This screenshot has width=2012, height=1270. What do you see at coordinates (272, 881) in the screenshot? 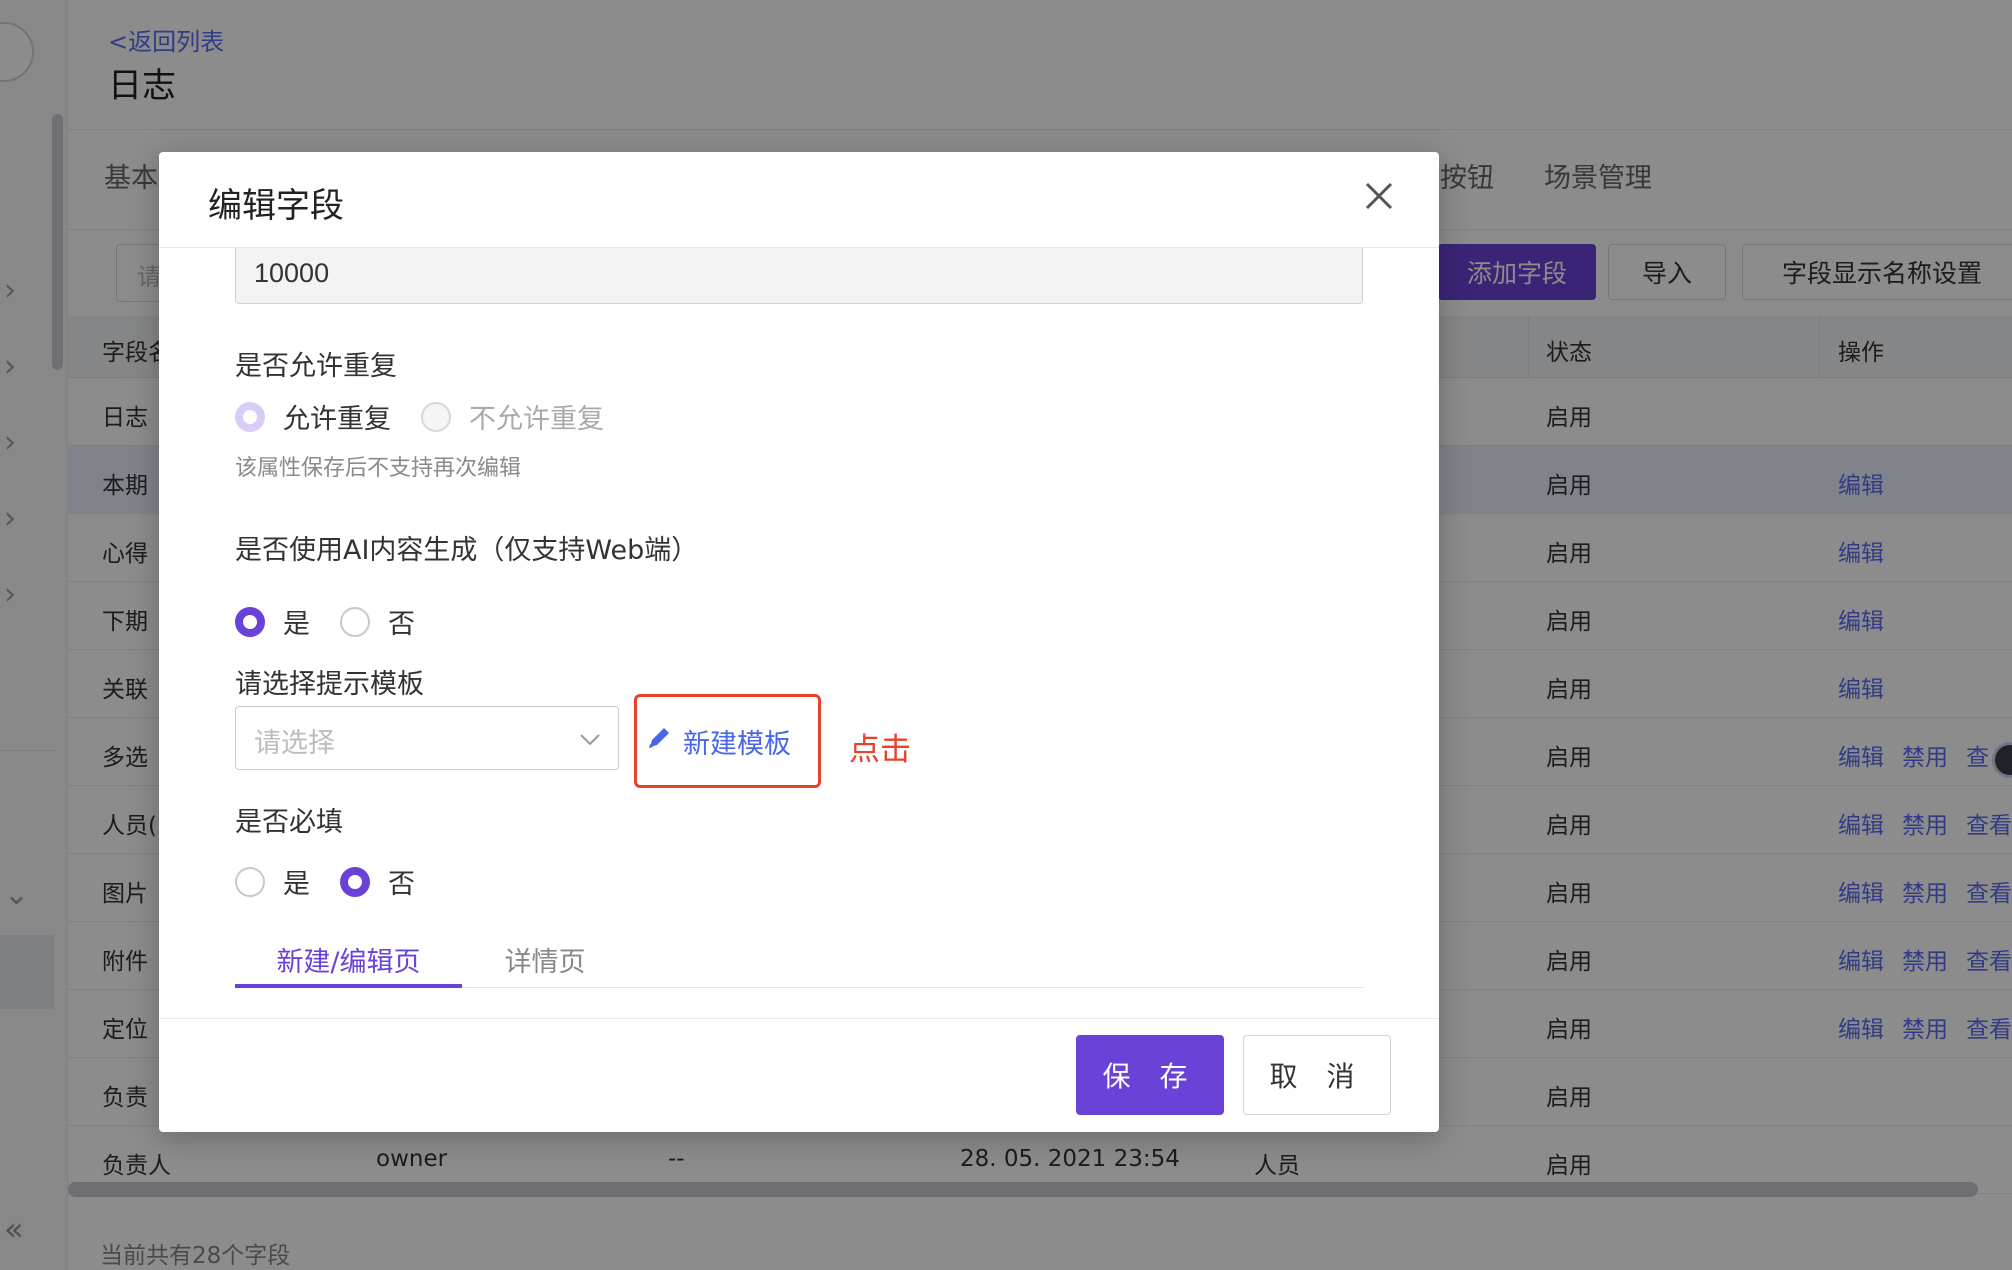
I see `radio-required-yes: 是` at bounding box center [272, 881].